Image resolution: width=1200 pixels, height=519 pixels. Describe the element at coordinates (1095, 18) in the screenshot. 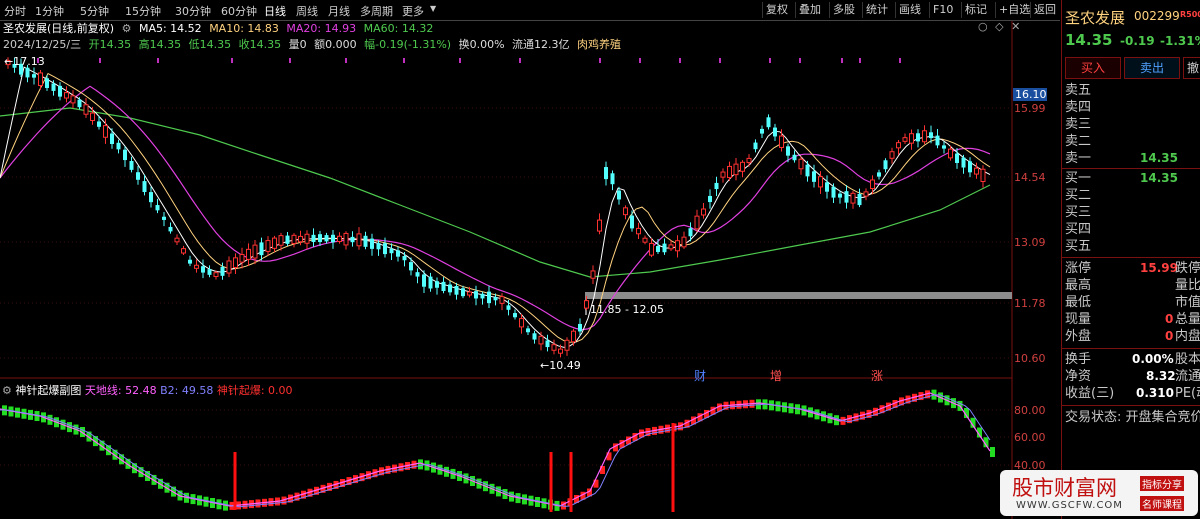

I see `quote-stock-name: 圣农发展` at that location.